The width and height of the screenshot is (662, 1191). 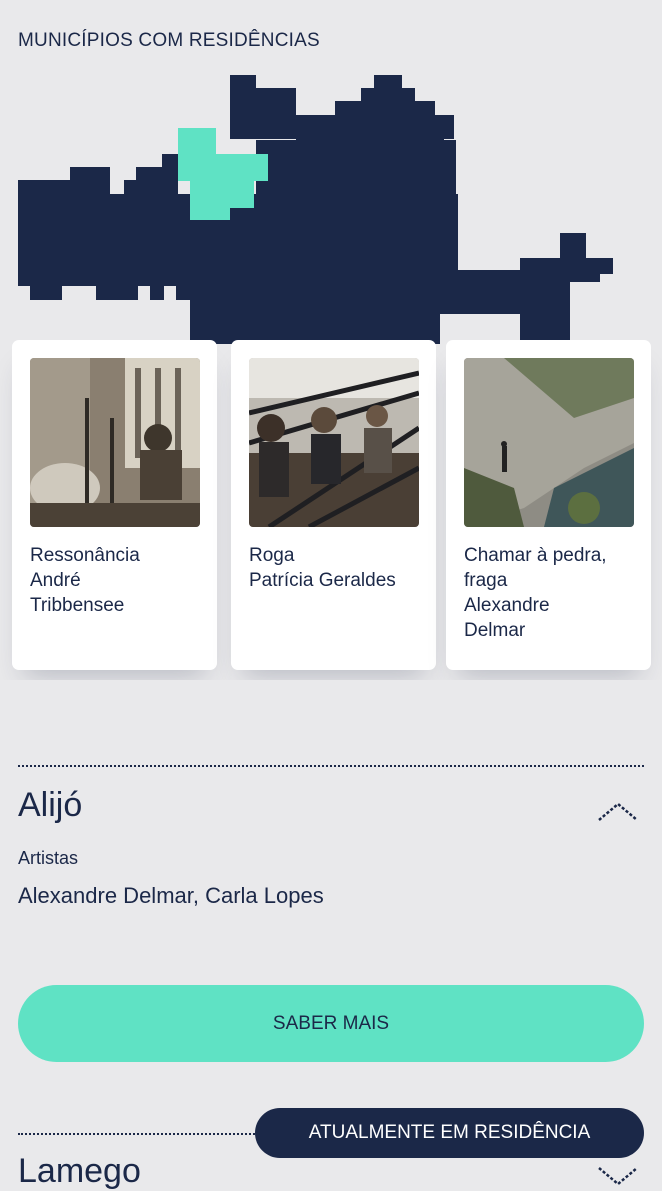 I want to click on card-artist-line: Delmar, so click(x=495, y=630).